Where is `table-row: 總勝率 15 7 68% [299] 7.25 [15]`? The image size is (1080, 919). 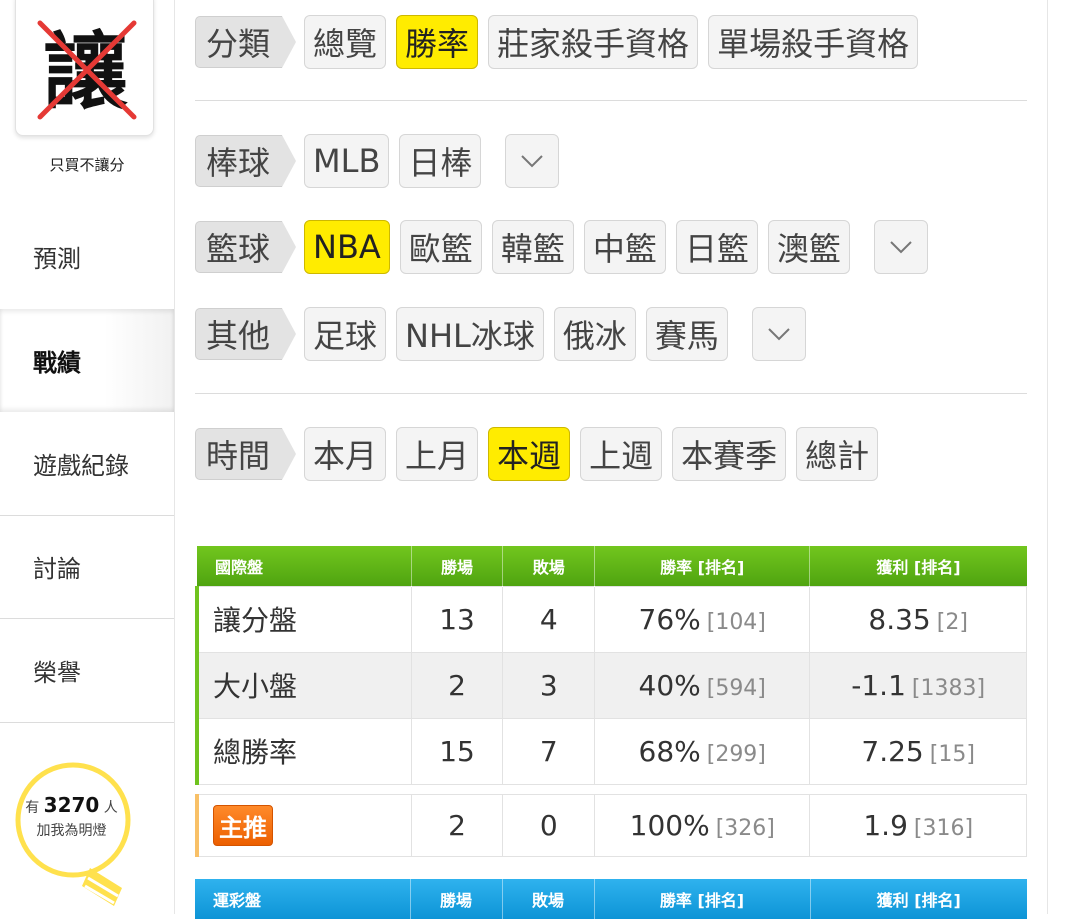 table-row: 總勝率 15 7 68% [299] 7.25 [15] is located at coordinates (610, 751).